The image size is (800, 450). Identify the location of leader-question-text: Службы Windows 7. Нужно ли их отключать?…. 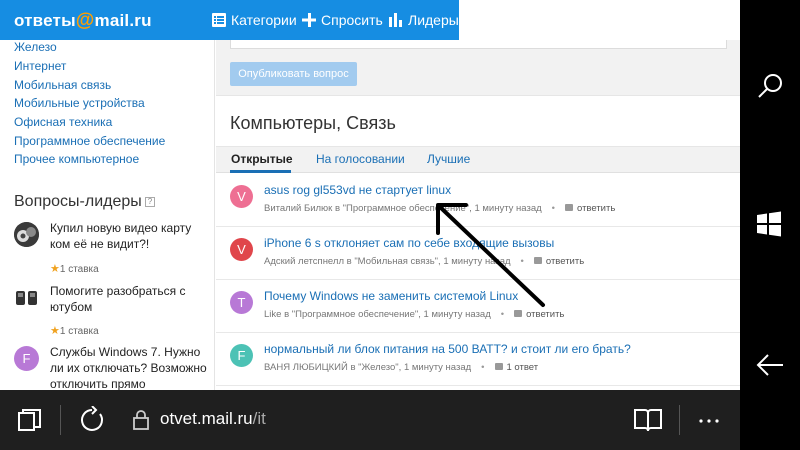
(130, 367).